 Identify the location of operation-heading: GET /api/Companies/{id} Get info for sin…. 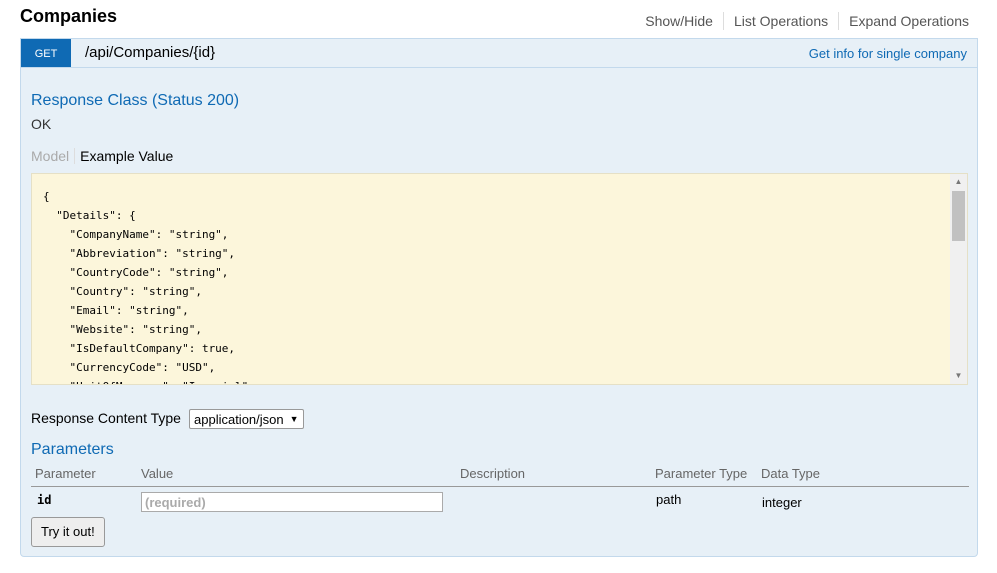
(499, 53).